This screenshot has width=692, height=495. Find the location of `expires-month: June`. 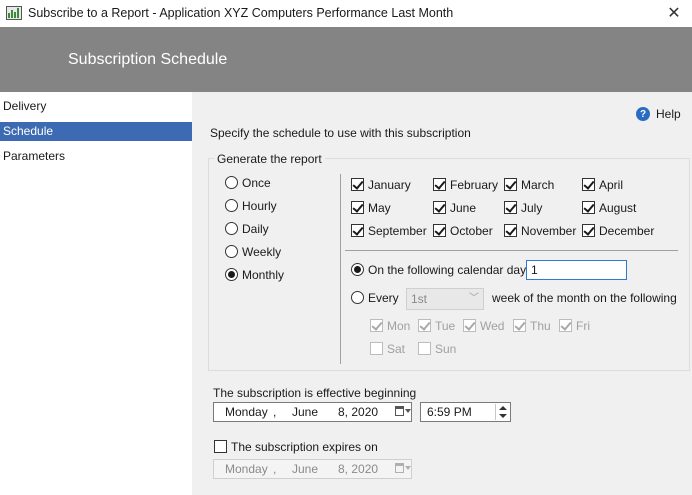

expires-month: June is located at coordinates (305, 469).